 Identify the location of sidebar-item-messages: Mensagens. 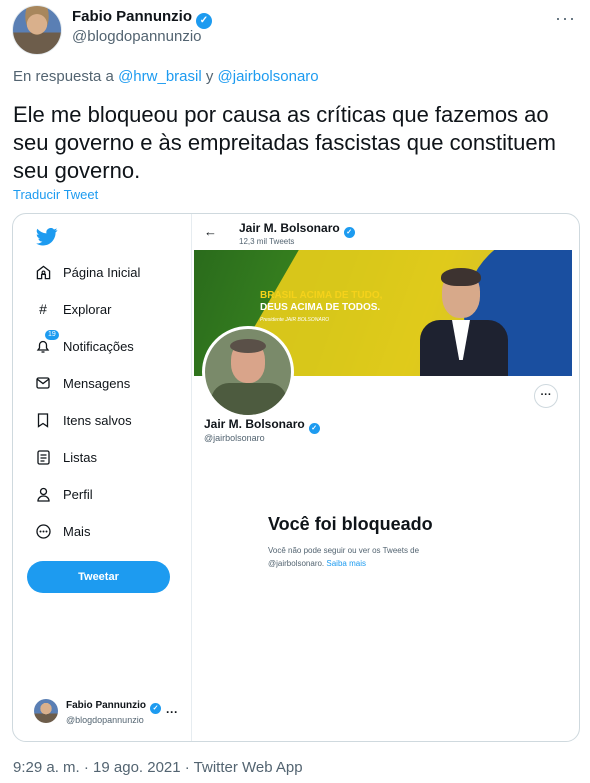
(82, 383).